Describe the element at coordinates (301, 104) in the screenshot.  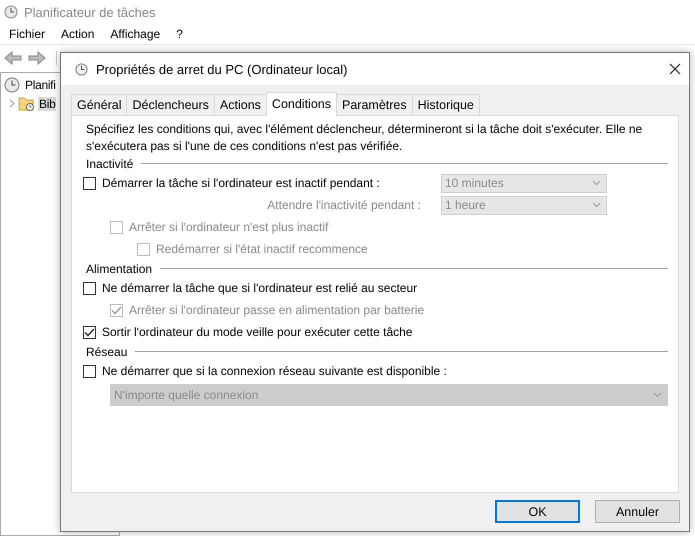
I see `tab: Conditions` at that location.